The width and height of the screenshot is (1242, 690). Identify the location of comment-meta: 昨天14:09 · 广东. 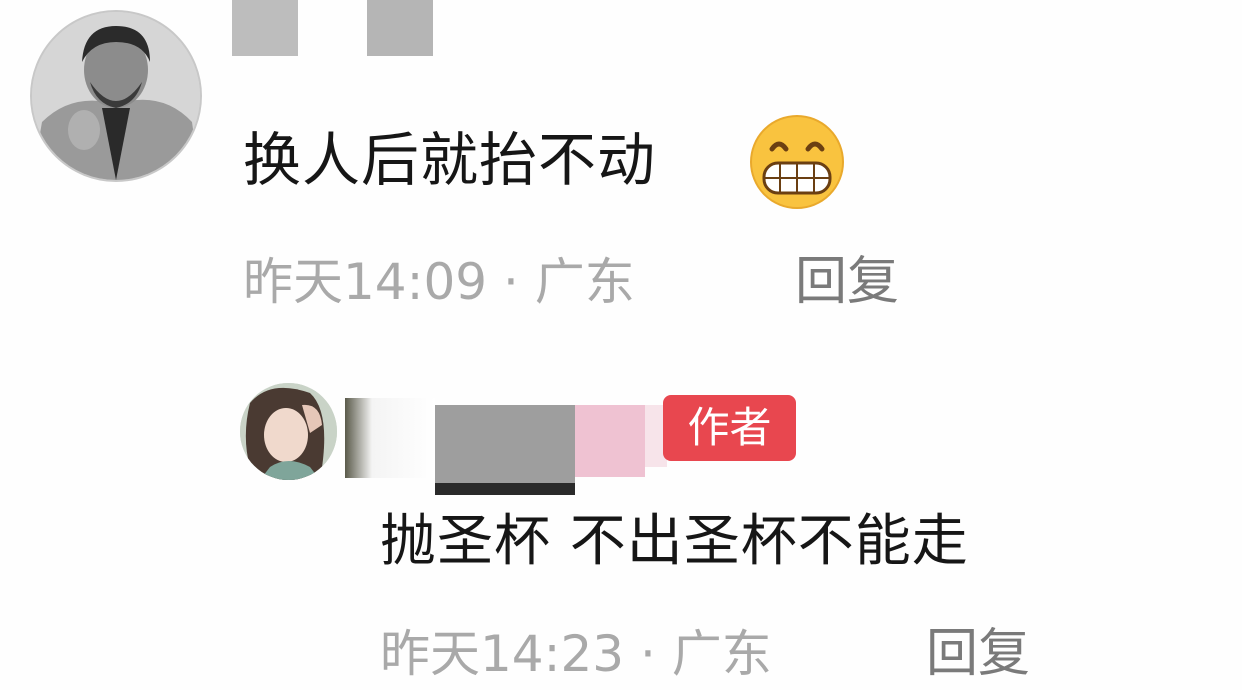
(439, 282).